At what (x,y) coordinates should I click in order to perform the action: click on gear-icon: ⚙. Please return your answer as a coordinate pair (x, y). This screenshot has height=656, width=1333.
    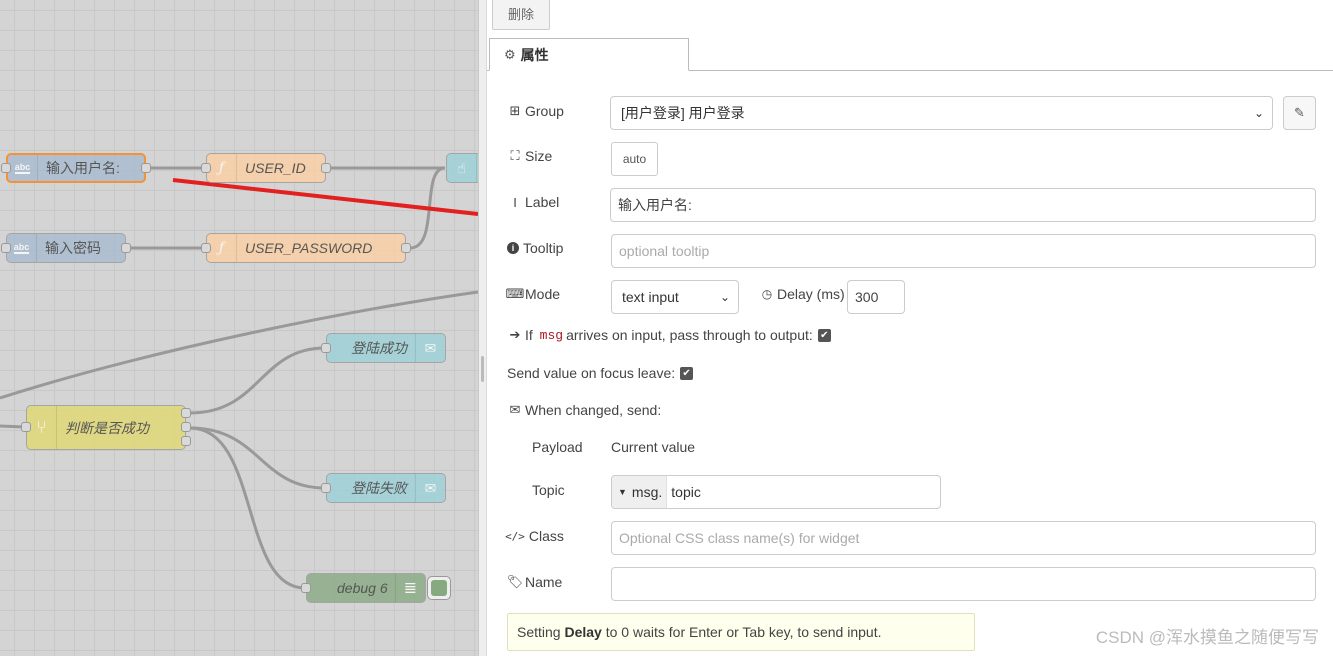
    Looking at the image, I should click on (510, 54).